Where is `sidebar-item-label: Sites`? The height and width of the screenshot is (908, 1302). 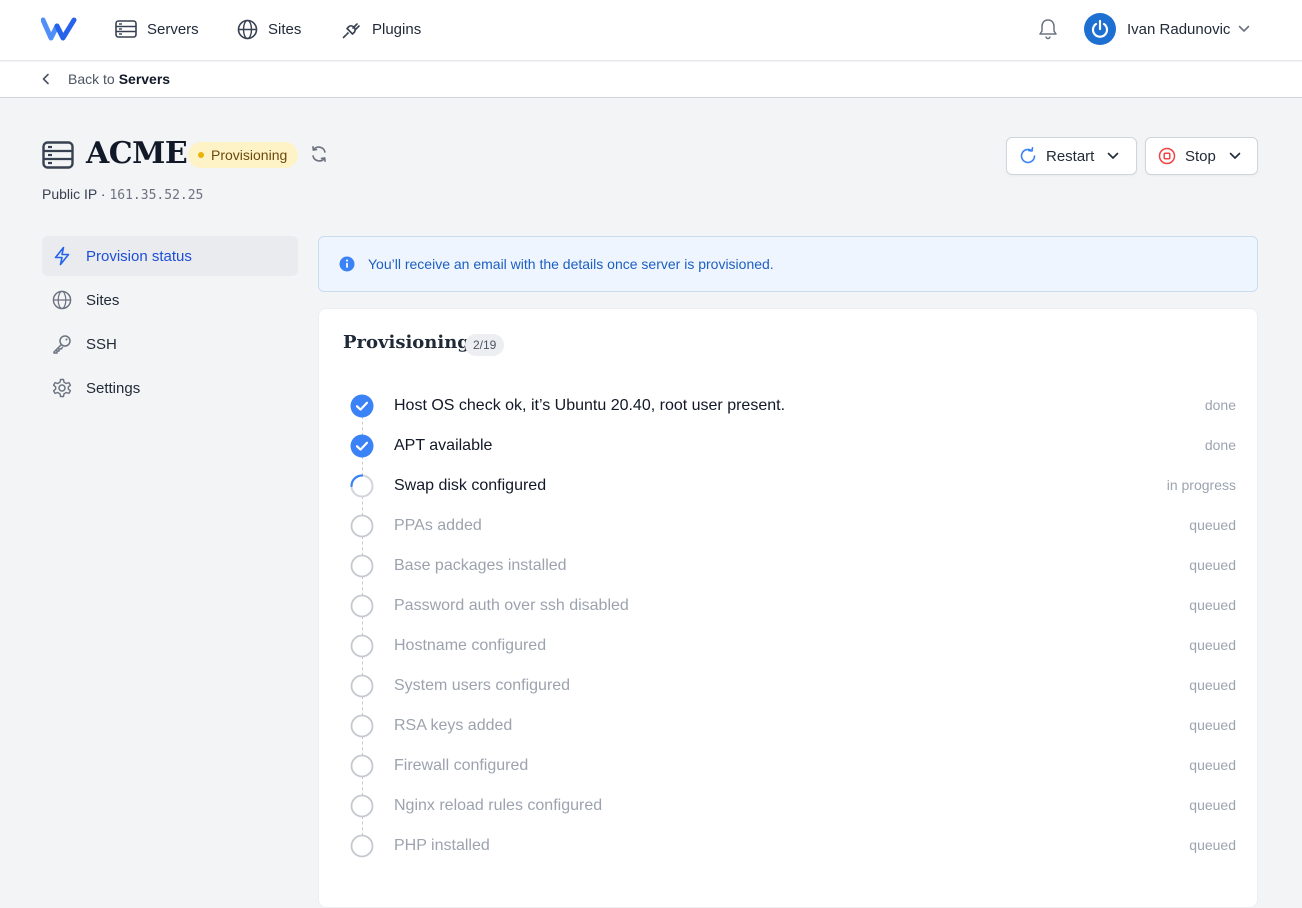 sidebar-item-label: Sites is located at coordinates (103, 300).